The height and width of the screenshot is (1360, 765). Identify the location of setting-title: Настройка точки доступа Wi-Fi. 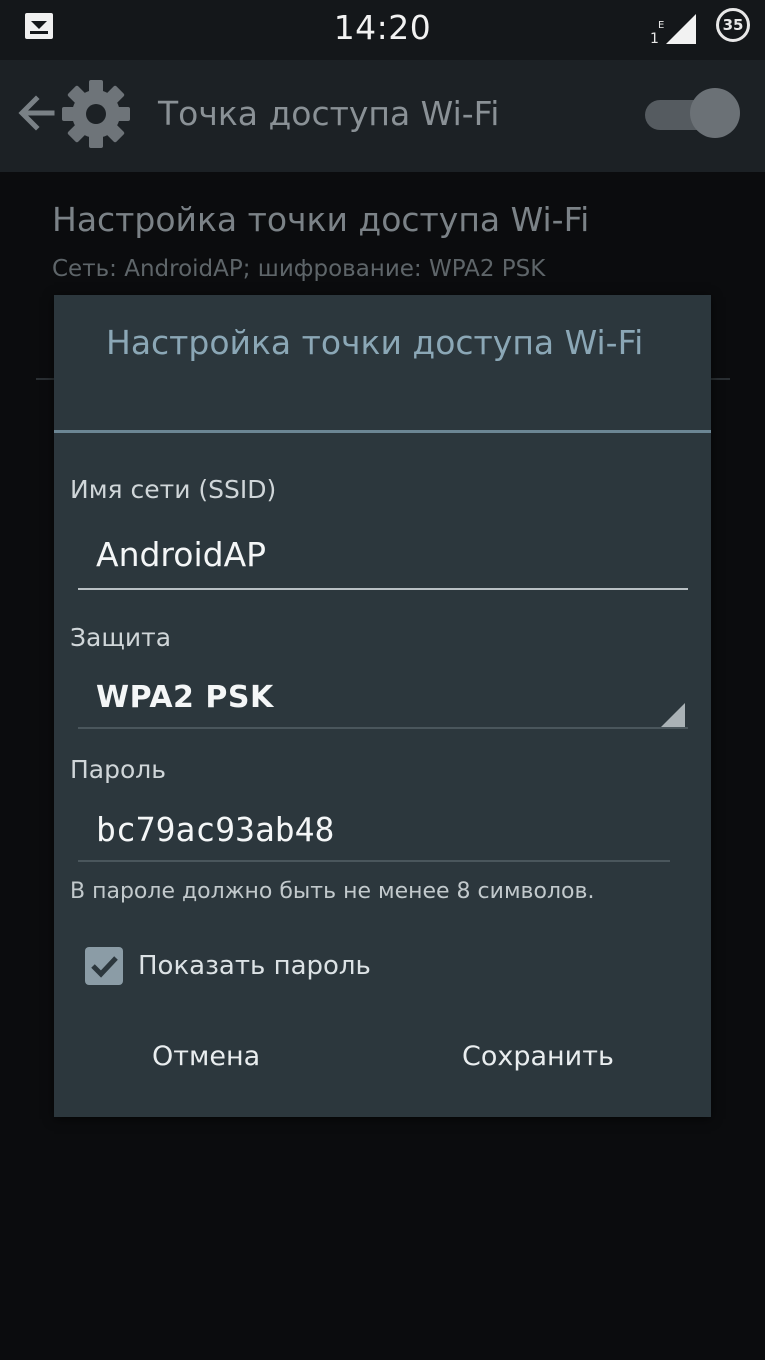
(320, 219).